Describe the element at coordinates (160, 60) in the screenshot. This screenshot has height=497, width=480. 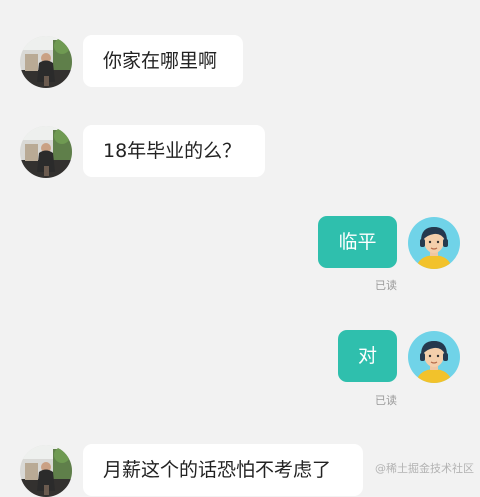
I see `message-text: 你家在哪里啊` at that location.